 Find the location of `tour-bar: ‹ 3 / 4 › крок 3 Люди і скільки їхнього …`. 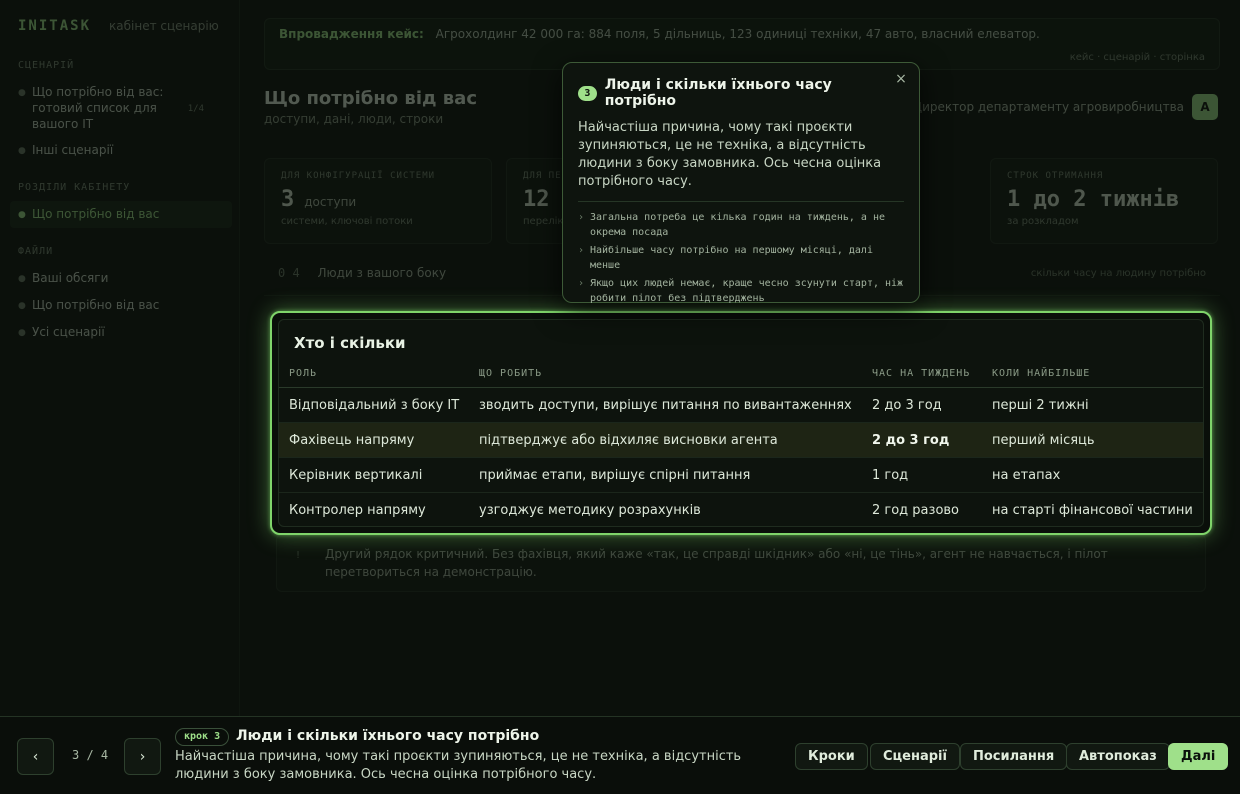

tour-bar: ‹ 3 / 4 › крок 3 Люди і скільки їхнього … is located at coordinates (620, 755).